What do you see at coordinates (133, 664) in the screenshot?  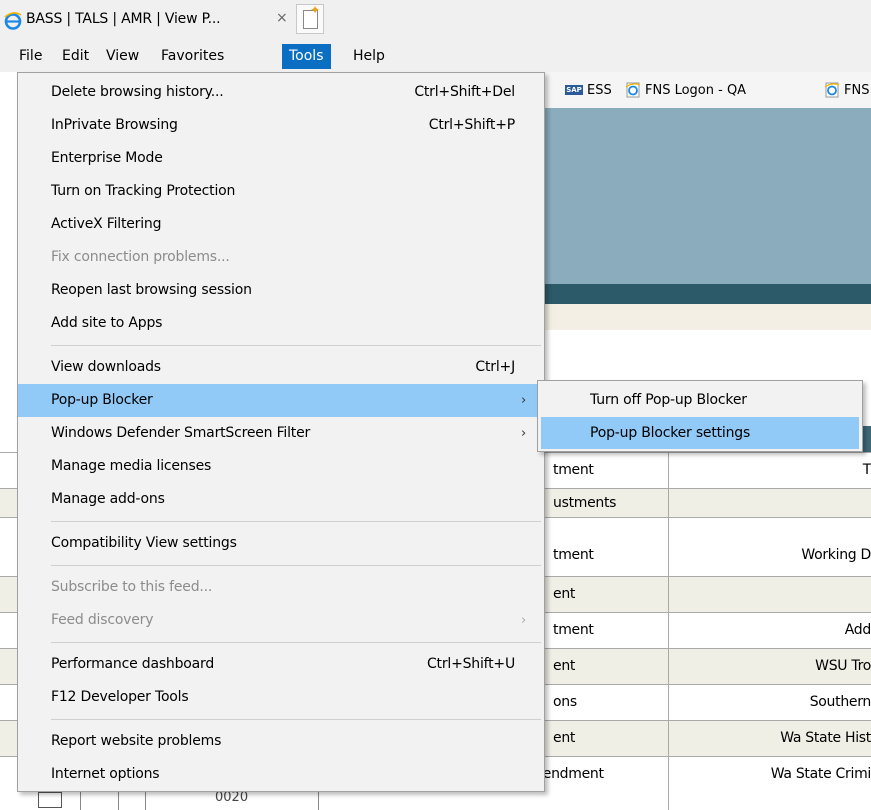 I see `menu-item-label: Performance dashboard` at bounding box center [133, 664].